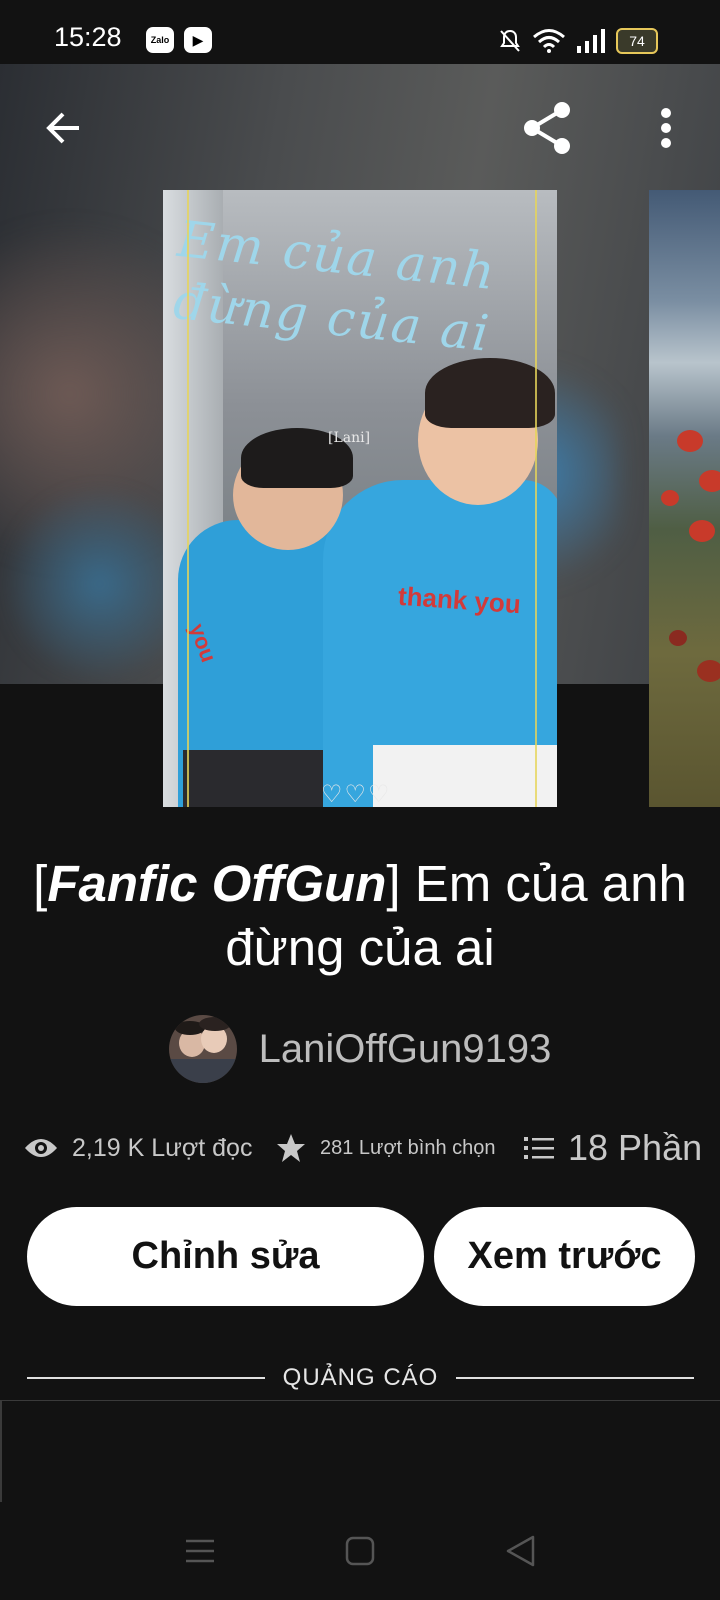 The width and height of the screenshot is (720, 1600). Describe the element at coordinates (217, 883) in the screenshot. I see `title-fandom: Fanfic OffGun` at that location.